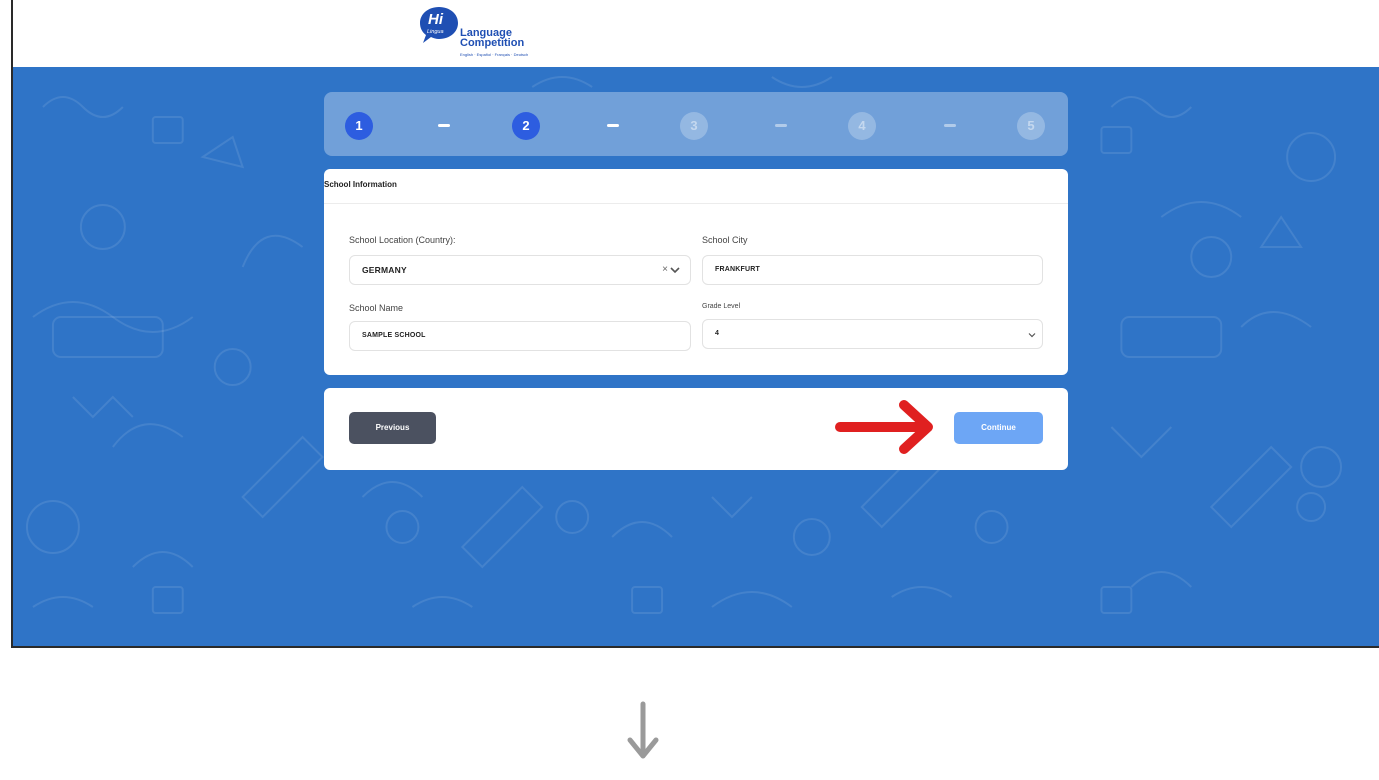 The width and height of the screenshot is (1379, 780). I want to click on clear-icon: ×, so click(665, 269).